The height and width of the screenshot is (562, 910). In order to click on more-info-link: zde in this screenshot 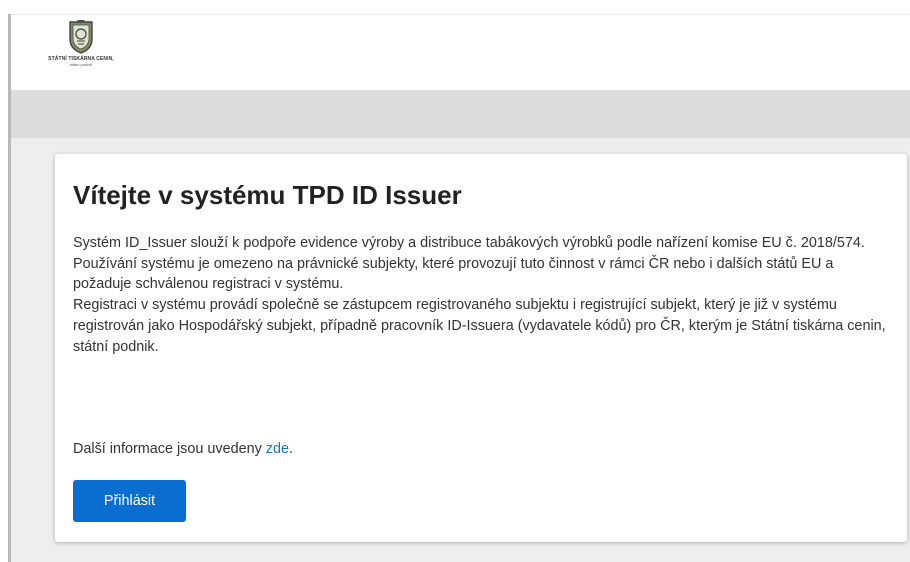, I will do `click(277, 449)`.